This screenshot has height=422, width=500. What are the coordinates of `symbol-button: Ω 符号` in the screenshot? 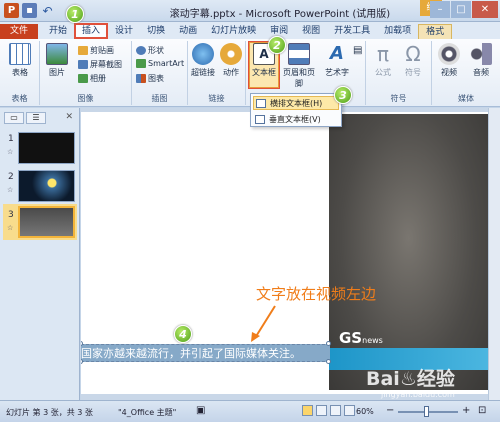 It's located at (413, 60).